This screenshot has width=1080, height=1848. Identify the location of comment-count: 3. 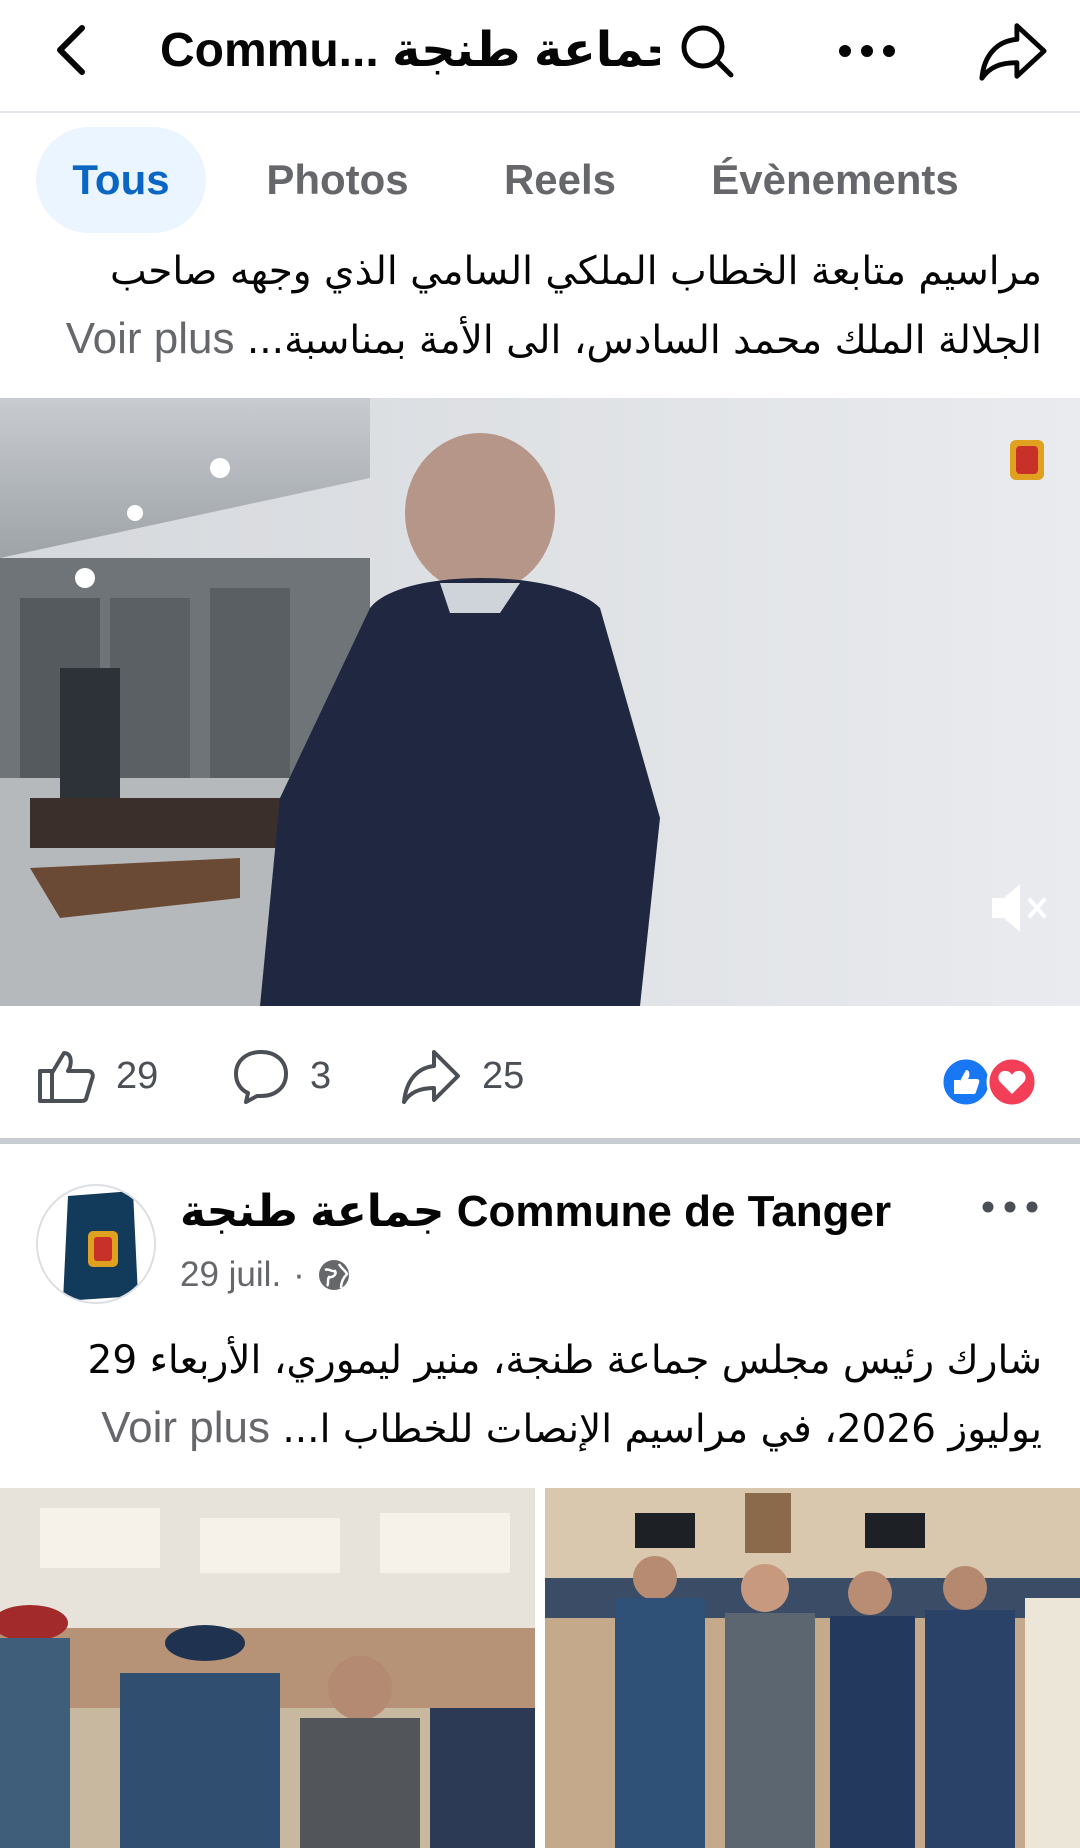
(321, 1075).